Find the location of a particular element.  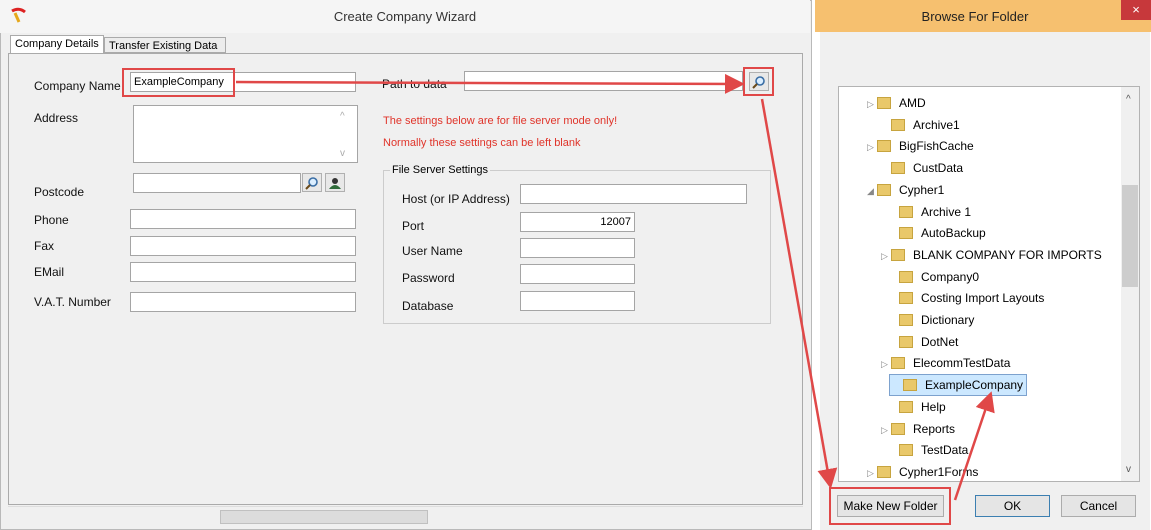

annotation-box-make-new-folder is located at coordinates (890, 506).